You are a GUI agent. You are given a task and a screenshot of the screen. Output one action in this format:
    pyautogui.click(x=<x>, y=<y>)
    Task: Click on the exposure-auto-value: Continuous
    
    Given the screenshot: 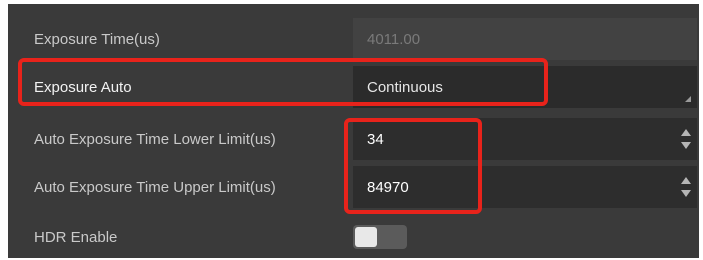 What is the action you would take?
    pyautogui.click(x=405, y=87)
    